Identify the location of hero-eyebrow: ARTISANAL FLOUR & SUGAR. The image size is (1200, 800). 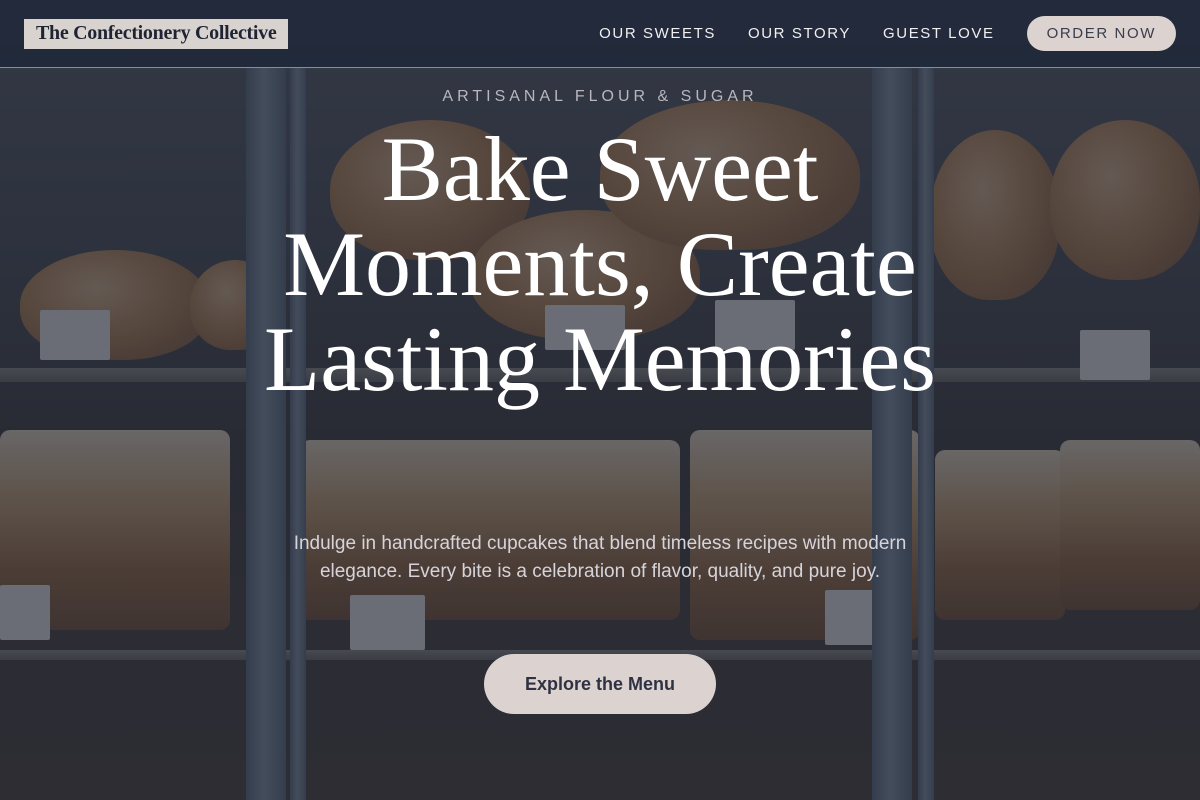
(600, 96).